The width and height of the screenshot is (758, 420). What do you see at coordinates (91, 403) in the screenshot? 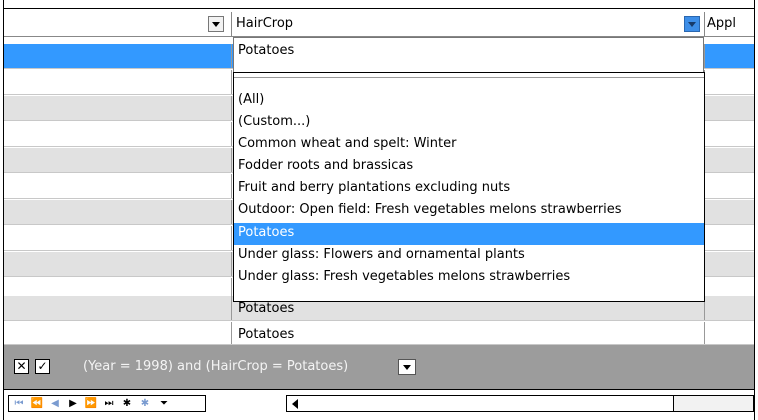
I see `next-page-icon: ⏩` at bounding box center [91, 403].